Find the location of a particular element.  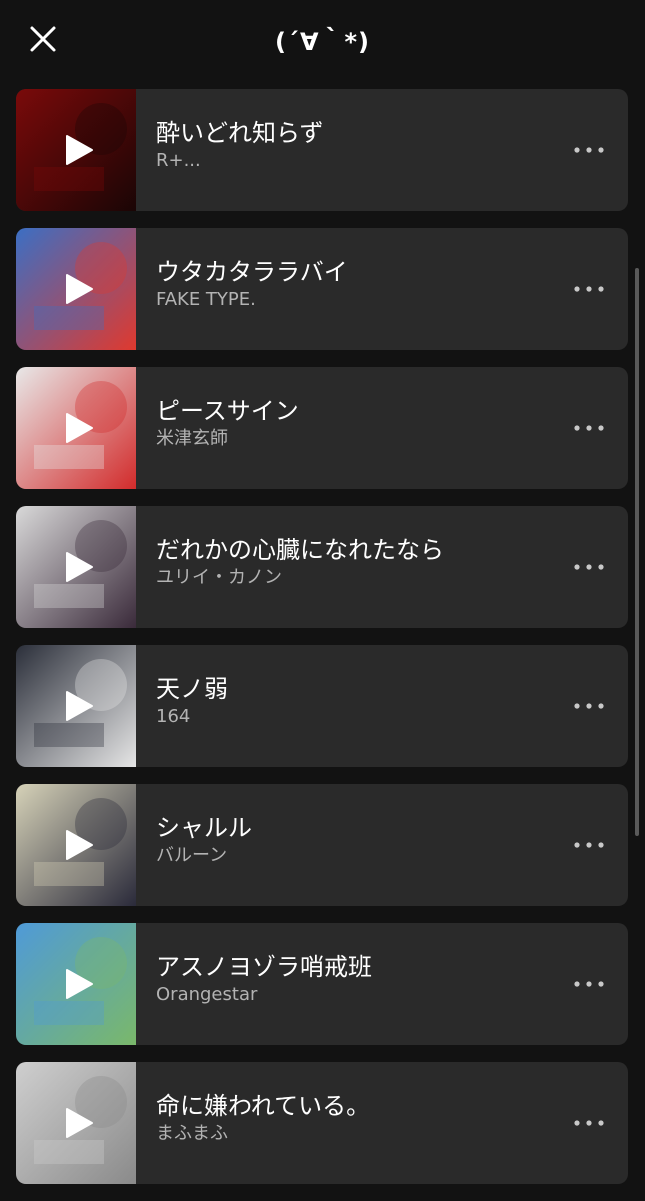

track-info: ウタカタララバイ FAKE TYPE. is located at coordinates (356, 284).